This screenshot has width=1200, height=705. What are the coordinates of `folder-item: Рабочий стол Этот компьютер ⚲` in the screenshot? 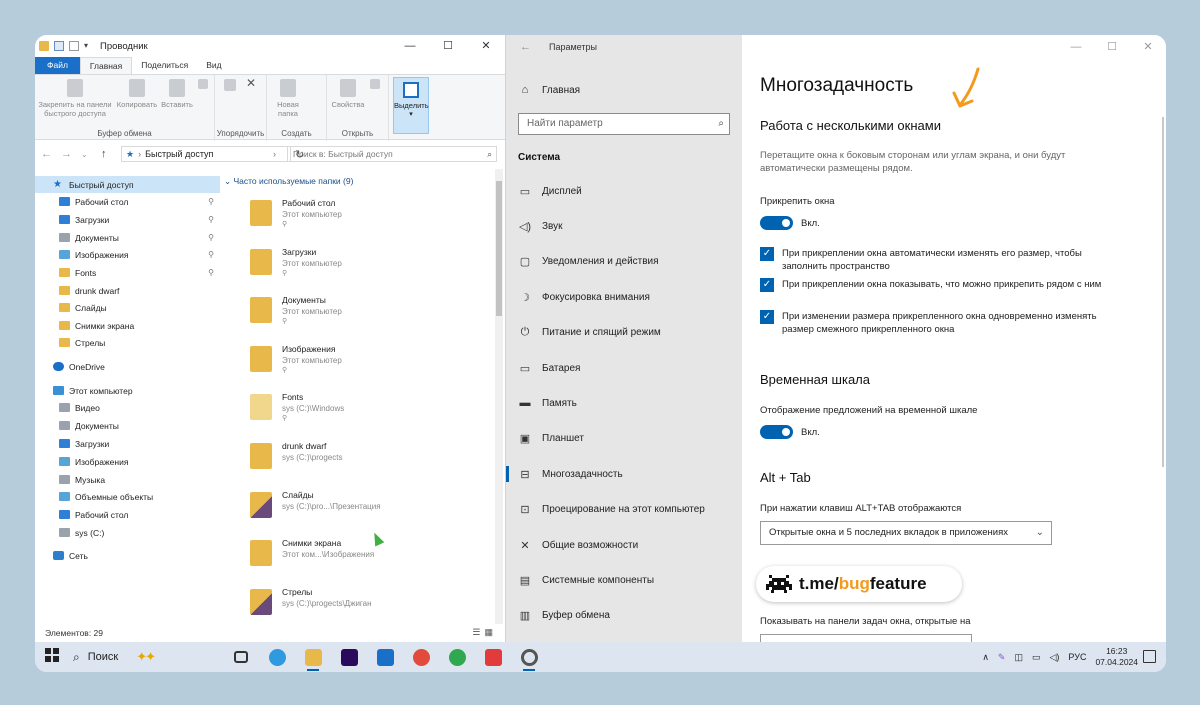 It's located at (365, 219).